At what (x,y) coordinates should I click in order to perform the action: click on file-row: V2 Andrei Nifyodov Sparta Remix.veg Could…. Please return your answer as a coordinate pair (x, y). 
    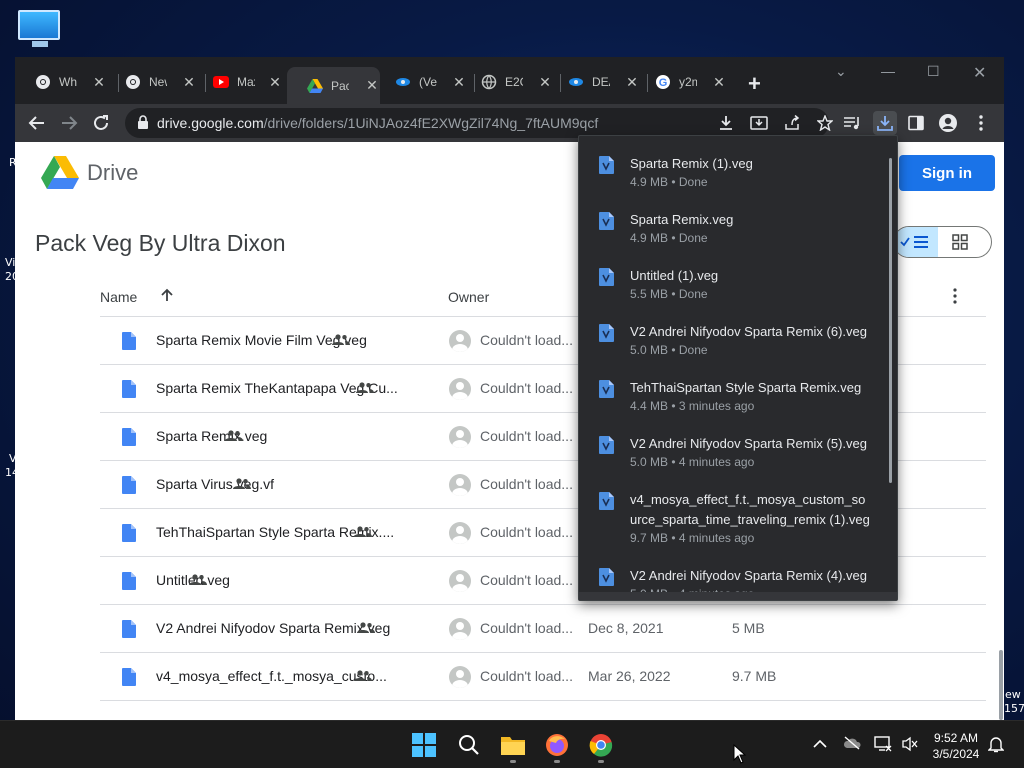
    Looking at the image, I should click on (543, 629).